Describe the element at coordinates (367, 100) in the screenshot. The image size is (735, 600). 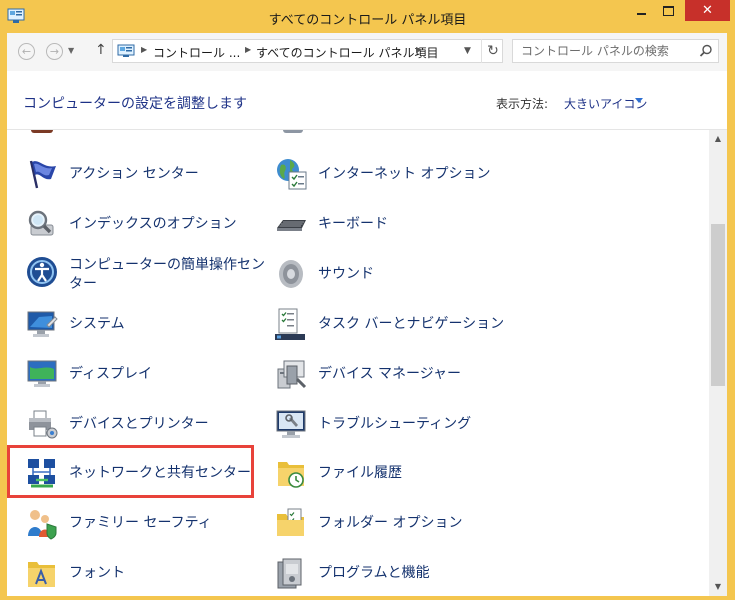
I see `content-header: コンピューターの設定を調整します 表示方法: 大きいアイコン` at that location.